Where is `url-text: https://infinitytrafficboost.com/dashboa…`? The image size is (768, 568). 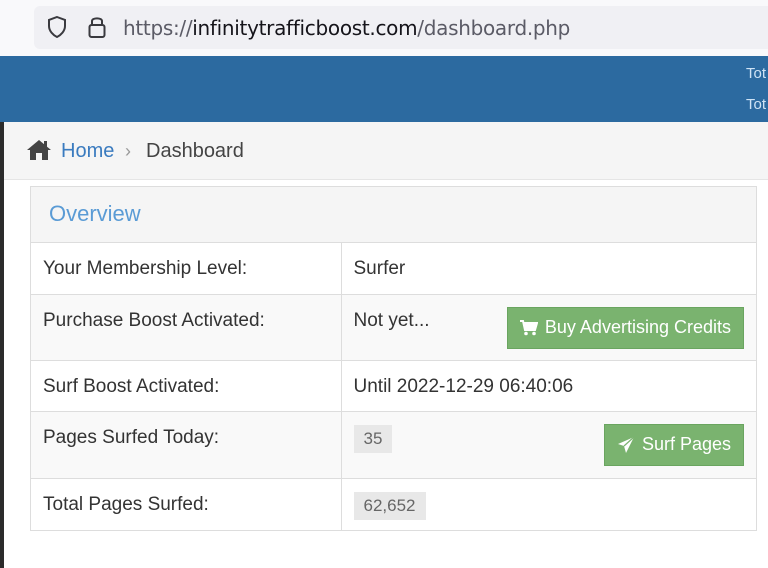
url-text: https://infinitytrafficboost.com/dashboa… is located at coordinates (346, 28).